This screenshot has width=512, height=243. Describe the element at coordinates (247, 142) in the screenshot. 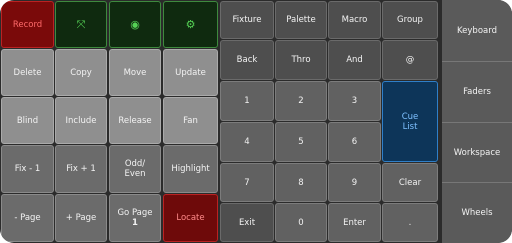

I see `num-4-button: 4` at that location.